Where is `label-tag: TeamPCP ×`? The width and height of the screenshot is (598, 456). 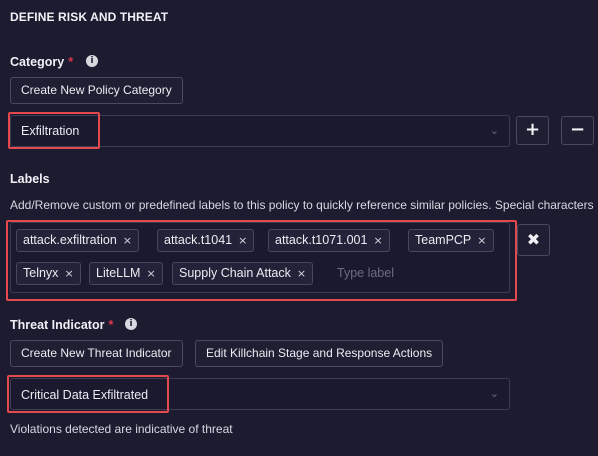
label-tag: TeamPCP × is located at coordinates (451, 240).